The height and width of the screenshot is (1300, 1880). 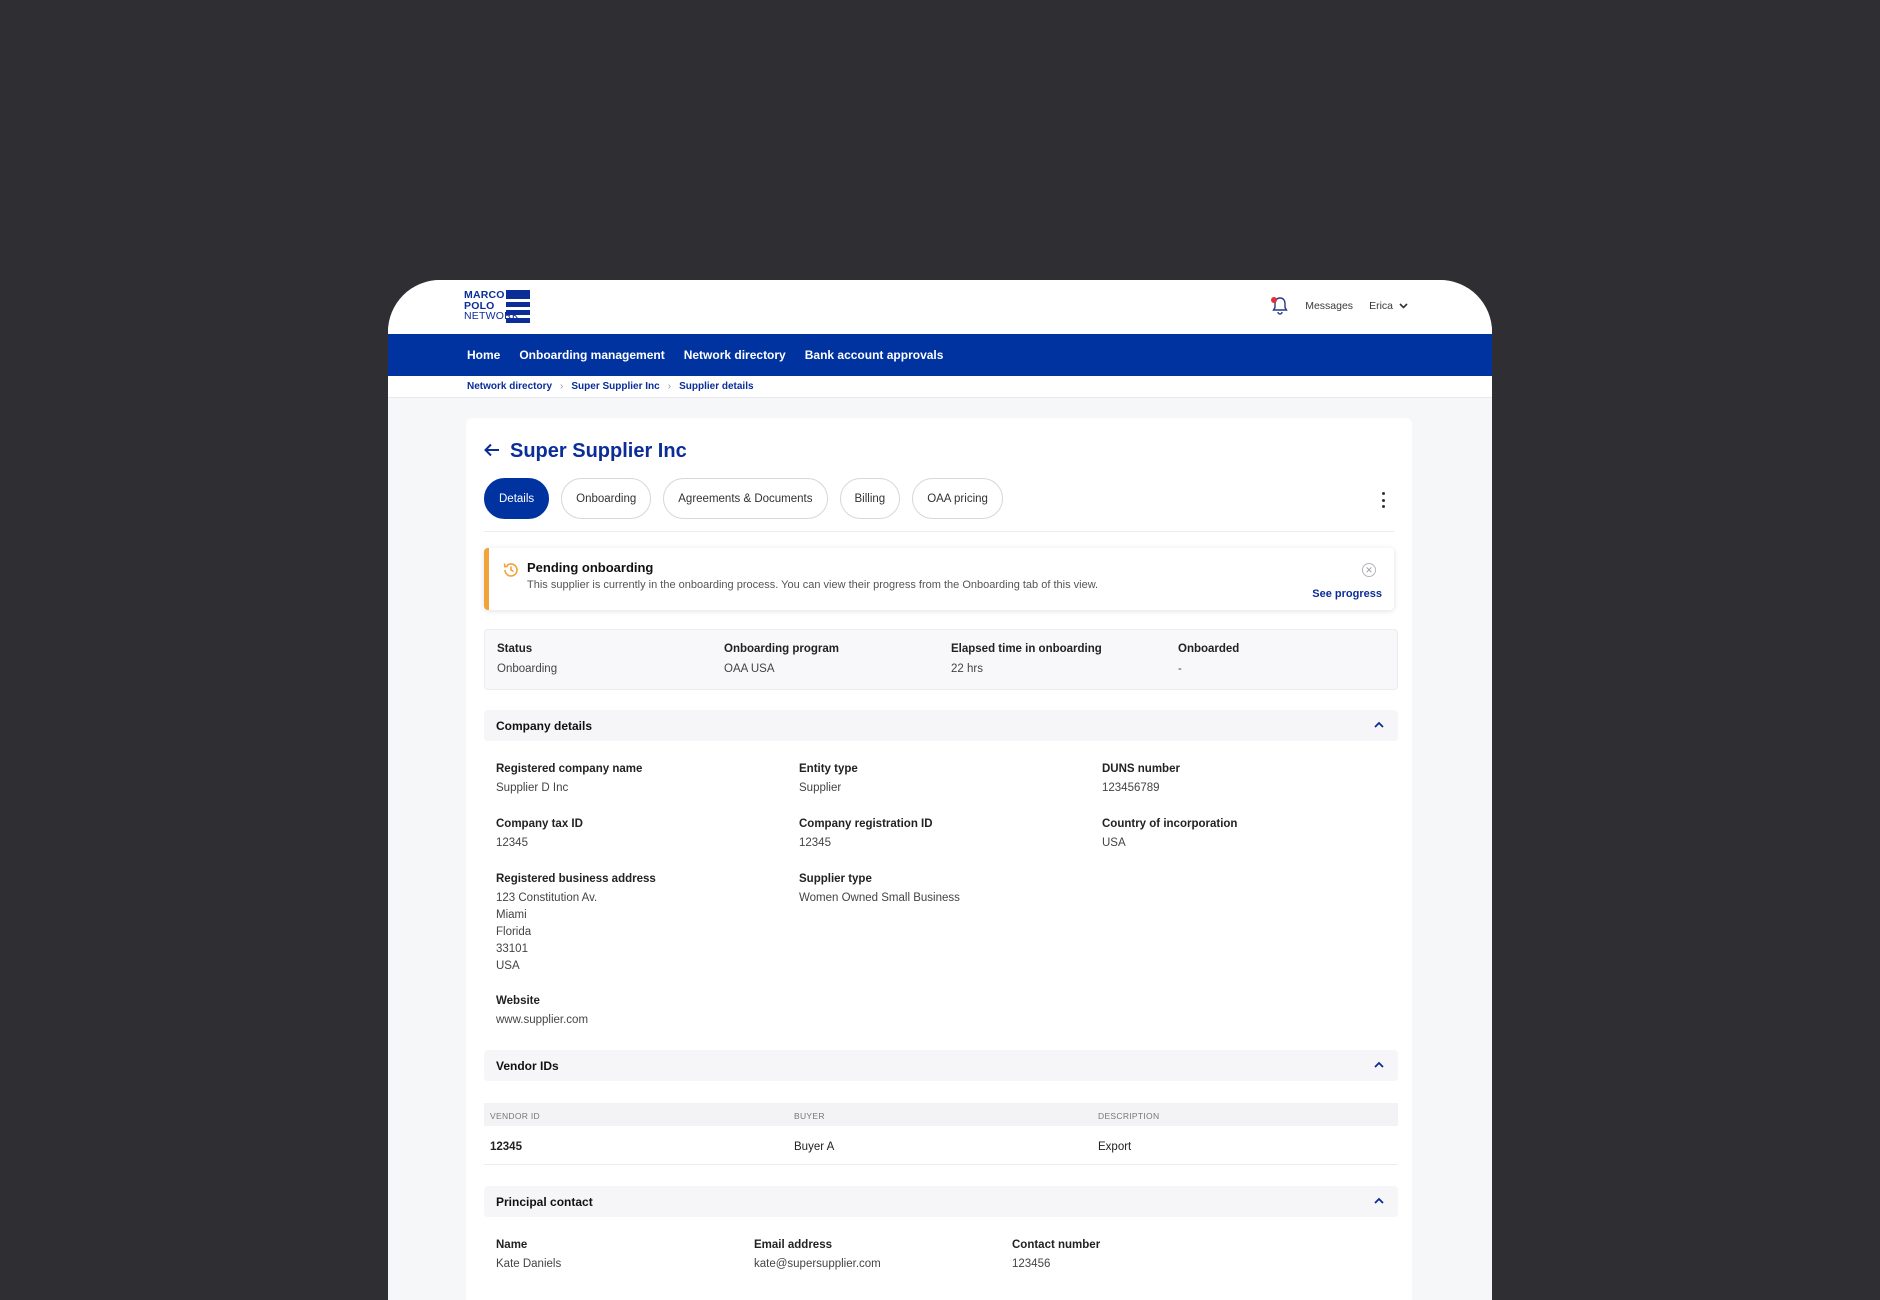 What do you see at coordinates (492, 452) in the screenshot?
I see `back-arrow-icon` at bounding box center [492, 452].